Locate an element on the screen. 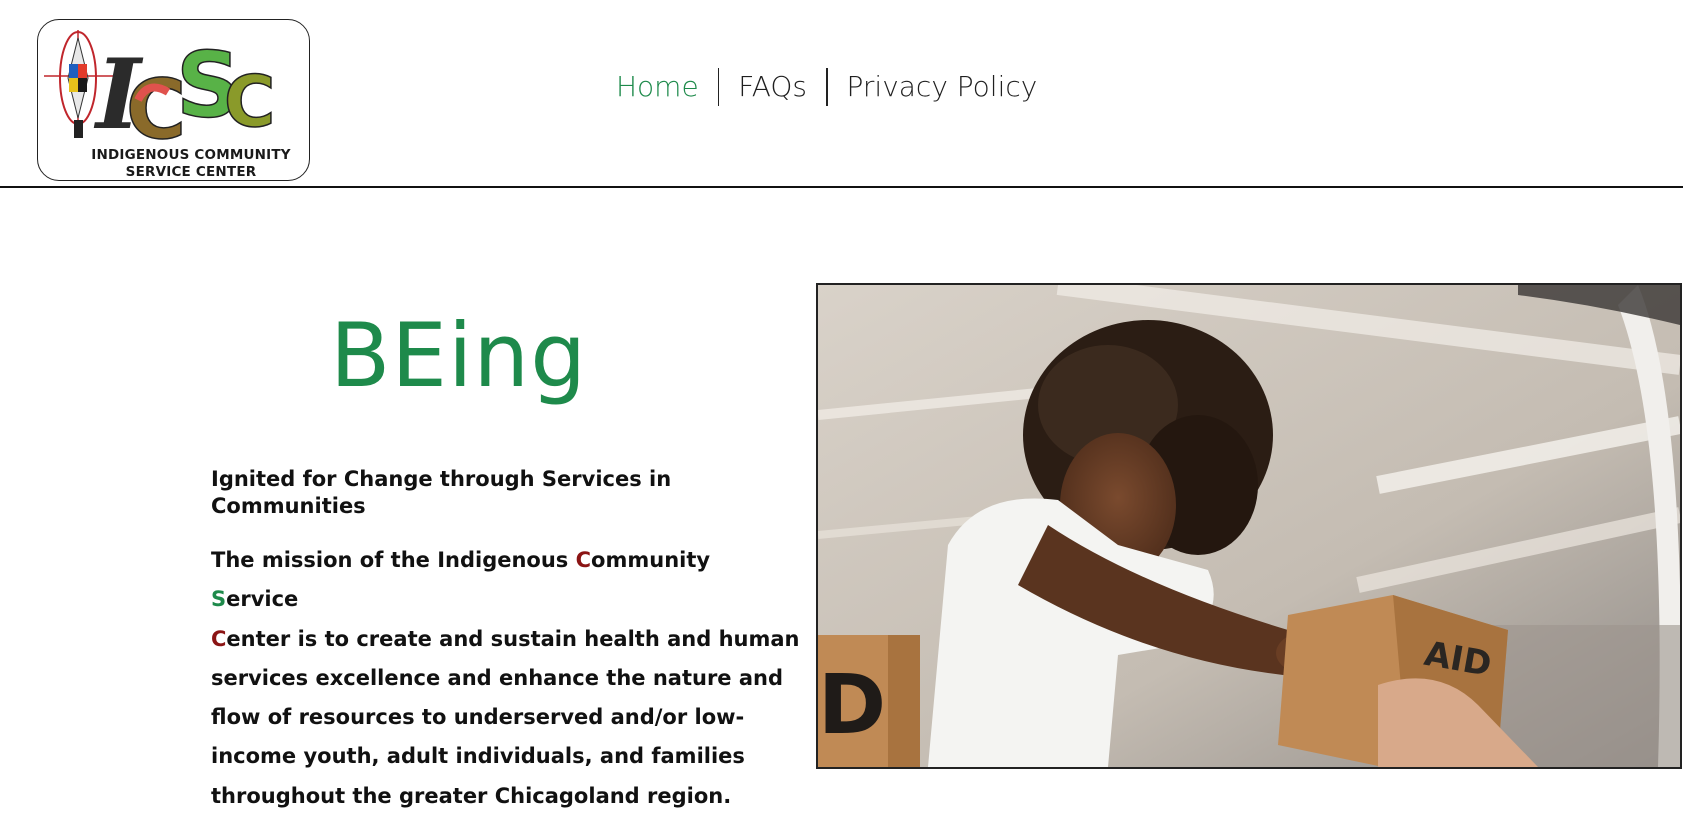 Image resolution: width=1683 pixels, height=819 pixels. mission-text: ervice is located at coordinates (262, 599).